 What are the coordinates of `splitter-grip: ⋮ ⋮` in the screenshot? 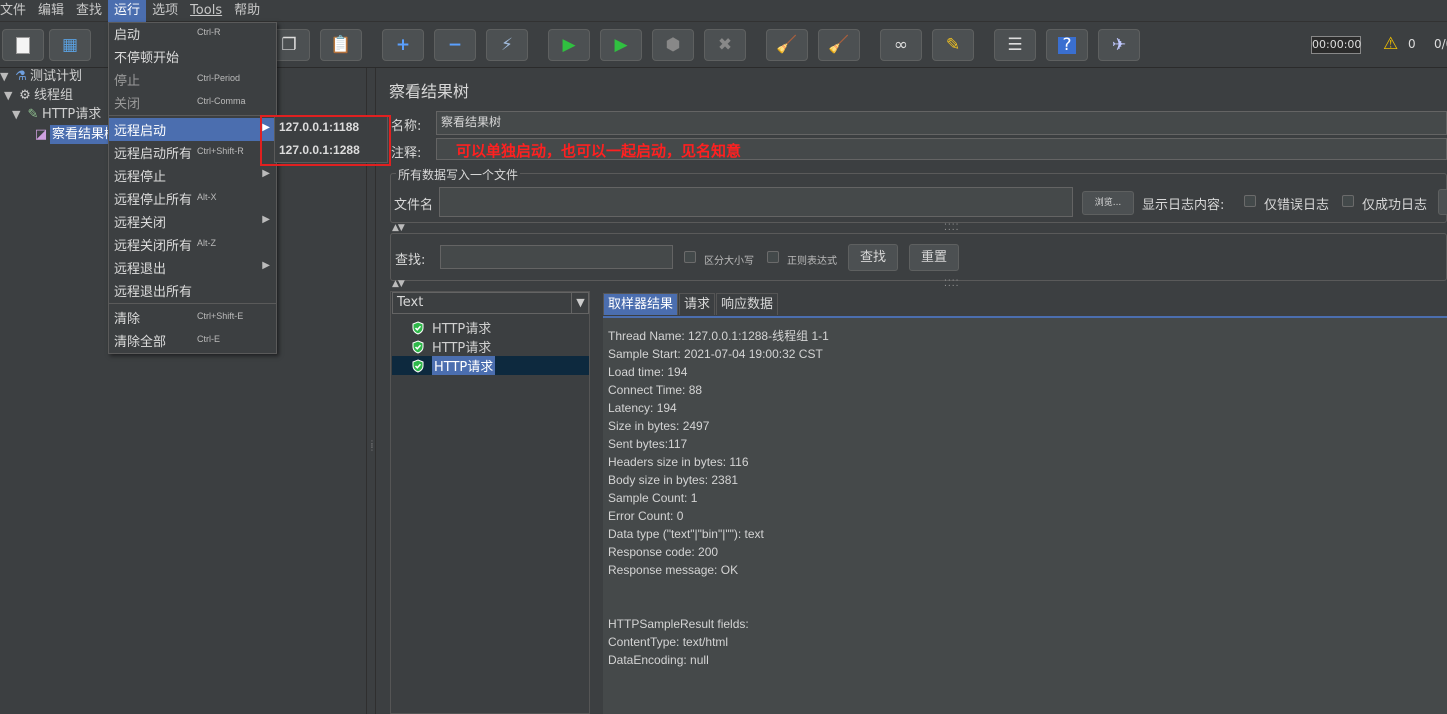 It's located at (372, 446).